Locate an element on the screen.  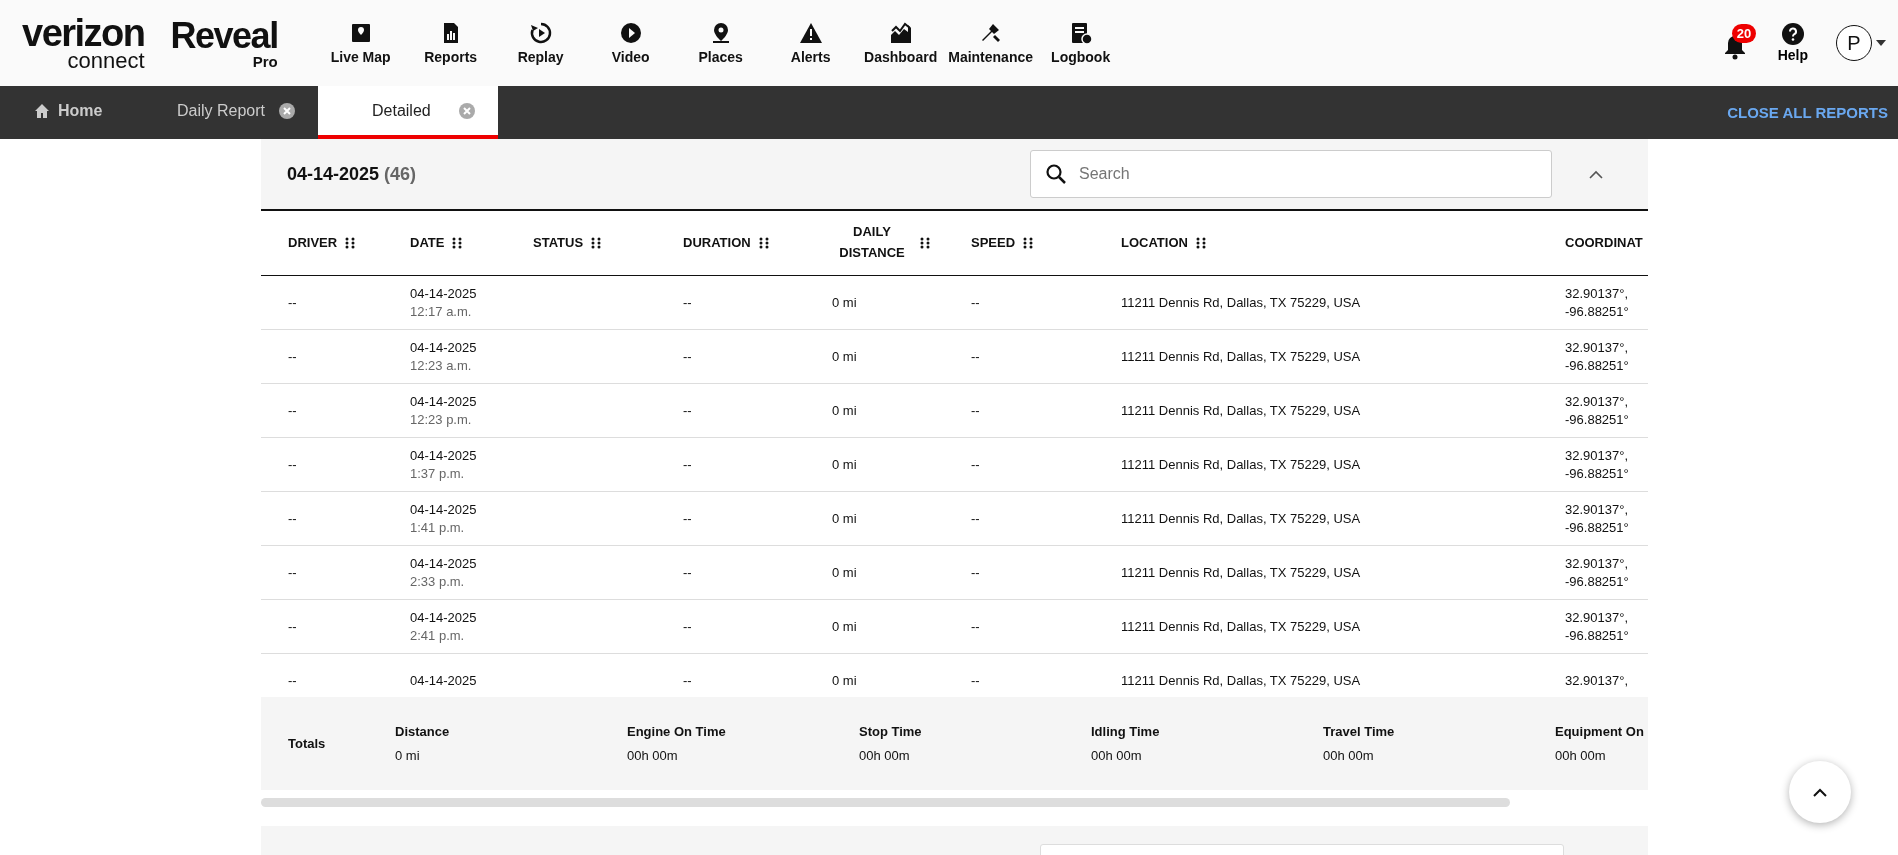
alerts-icon is located at coordinates (810, 33).